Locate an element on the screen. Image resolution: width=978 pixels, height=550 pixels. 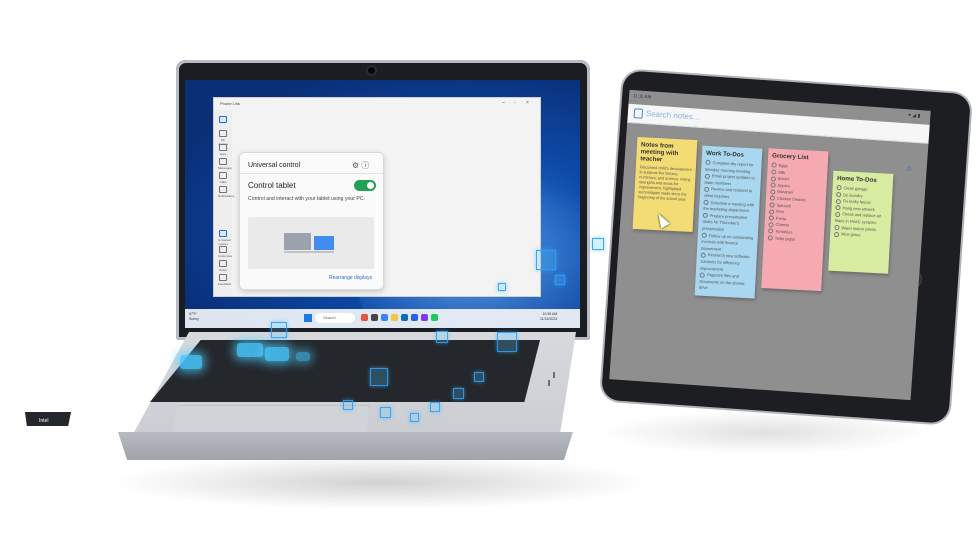
taskbar-search: Search is located at coordinates (335, 318).